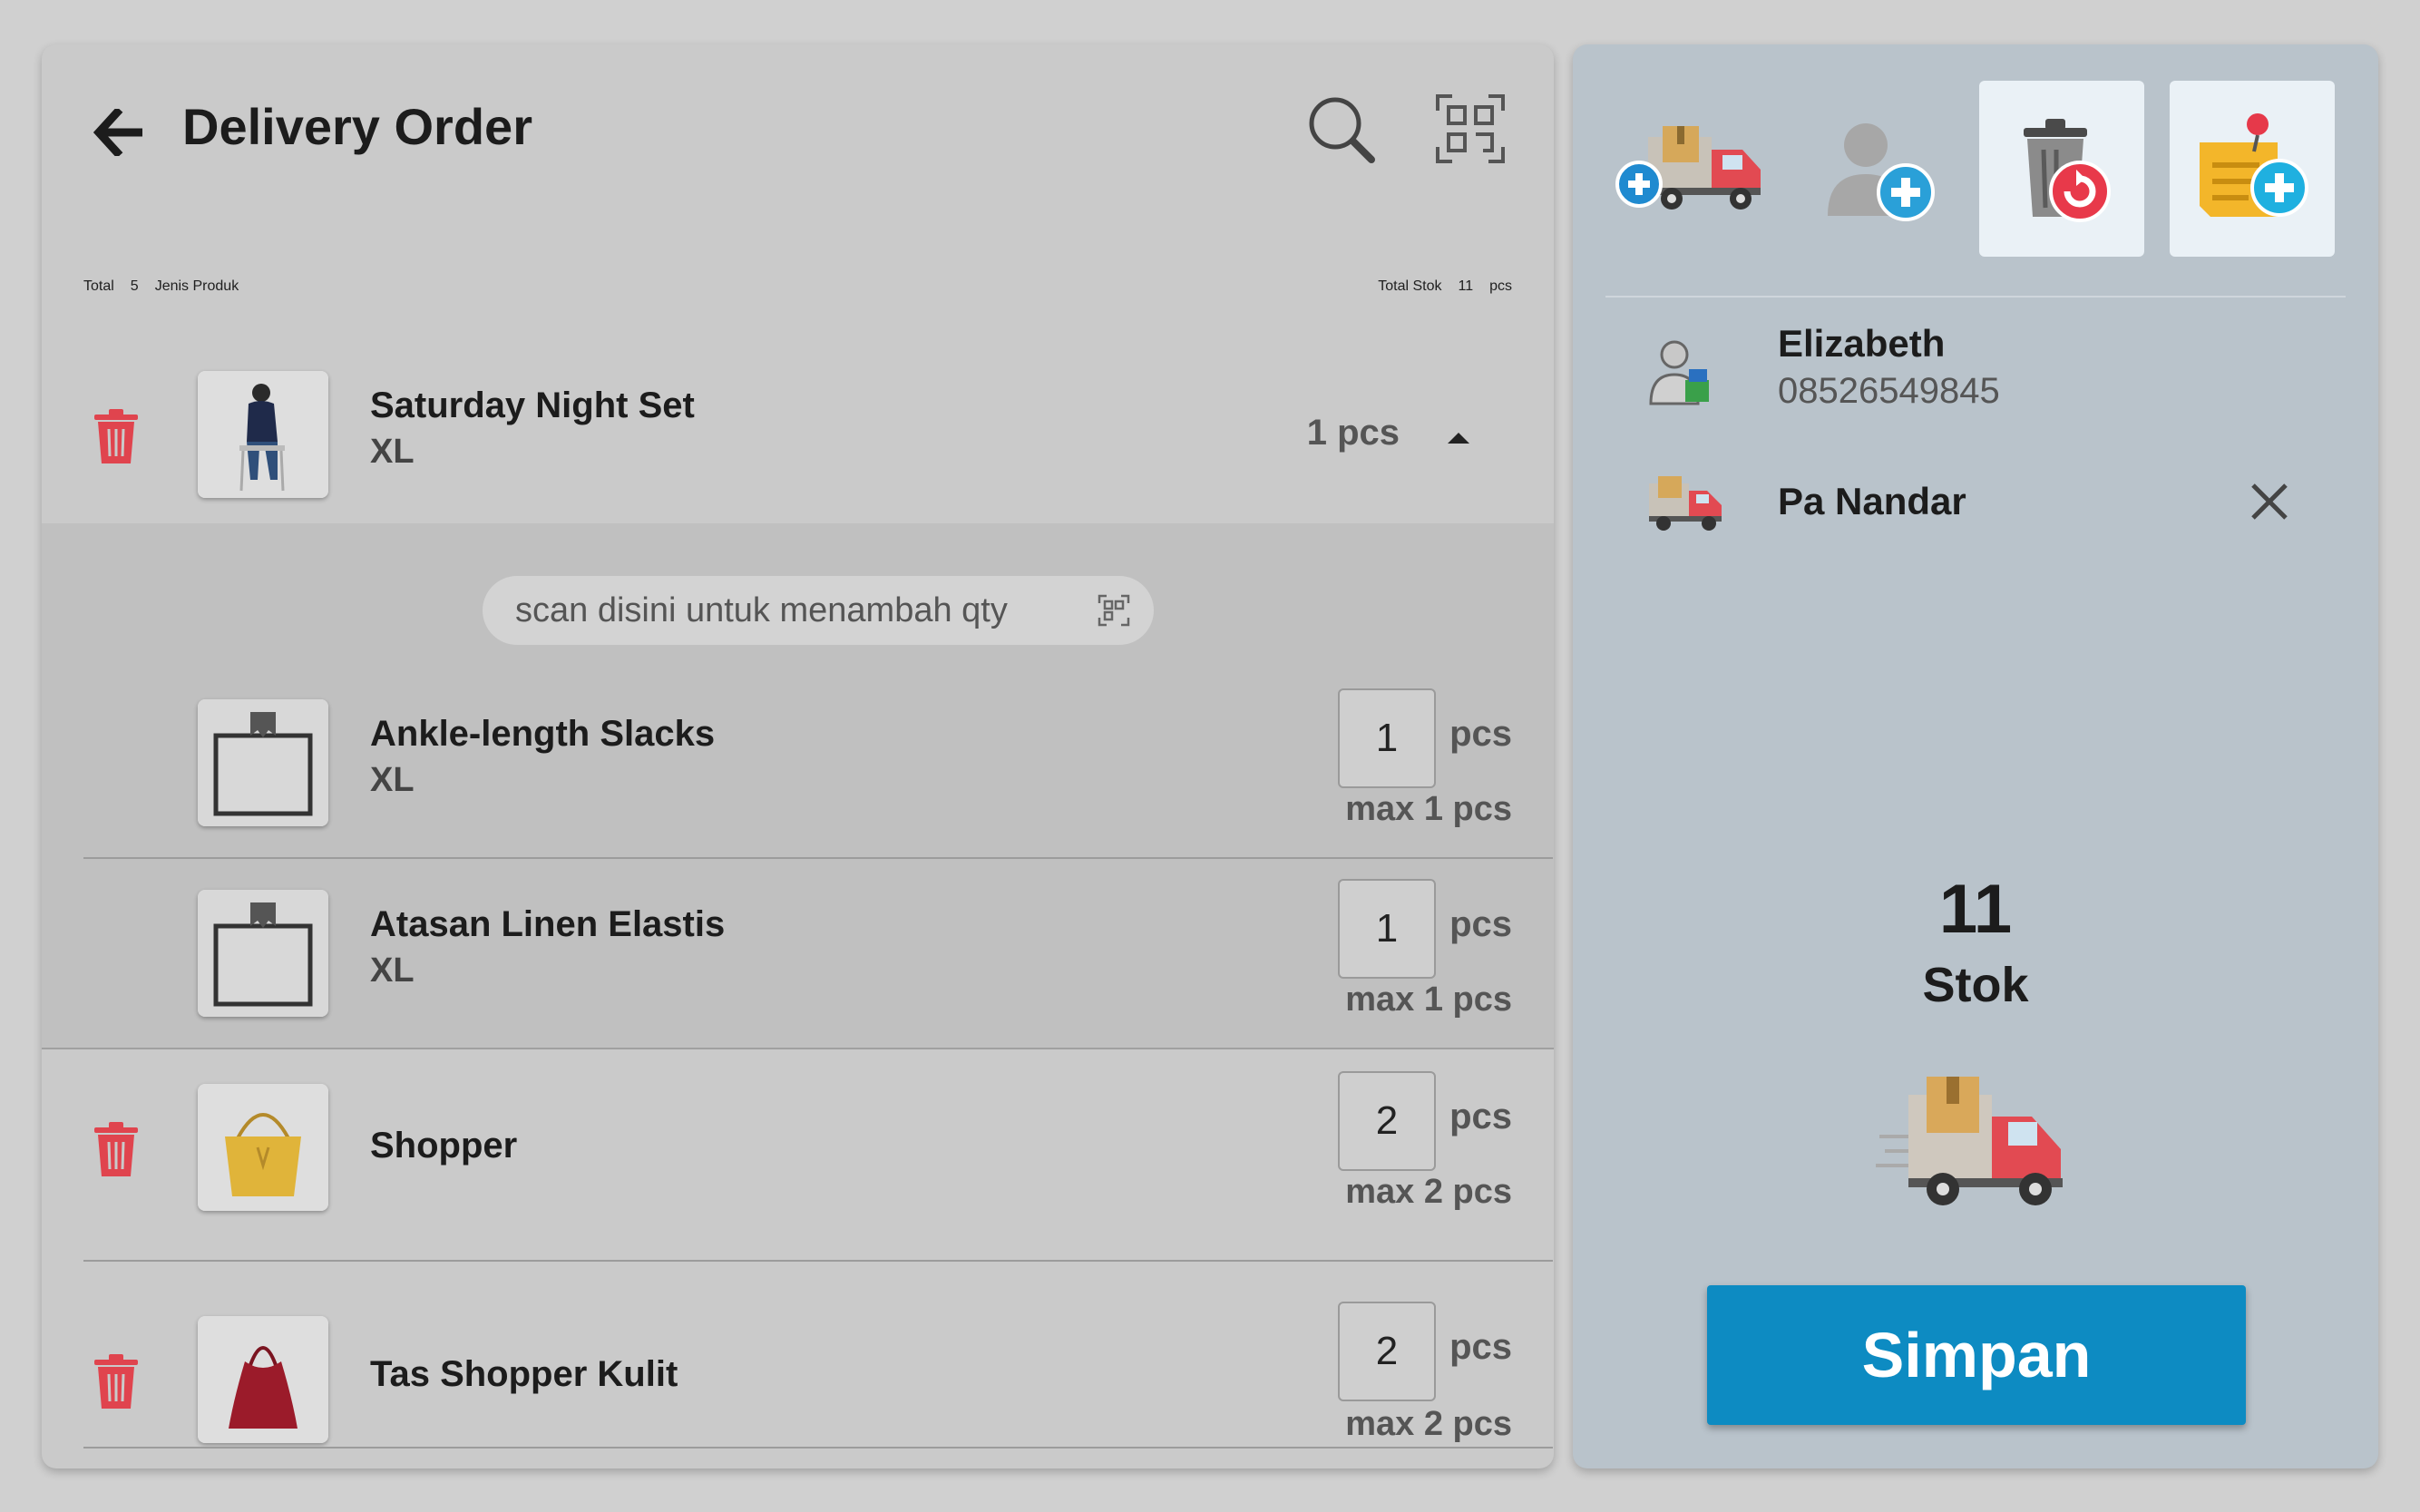 The image size is (2420, 1512). Describe the element at coordinates (798, 958) in the screenshot. I see `list-item: Atasan Linen Elastis XL 1 pcs max 1 pcs` at that location.